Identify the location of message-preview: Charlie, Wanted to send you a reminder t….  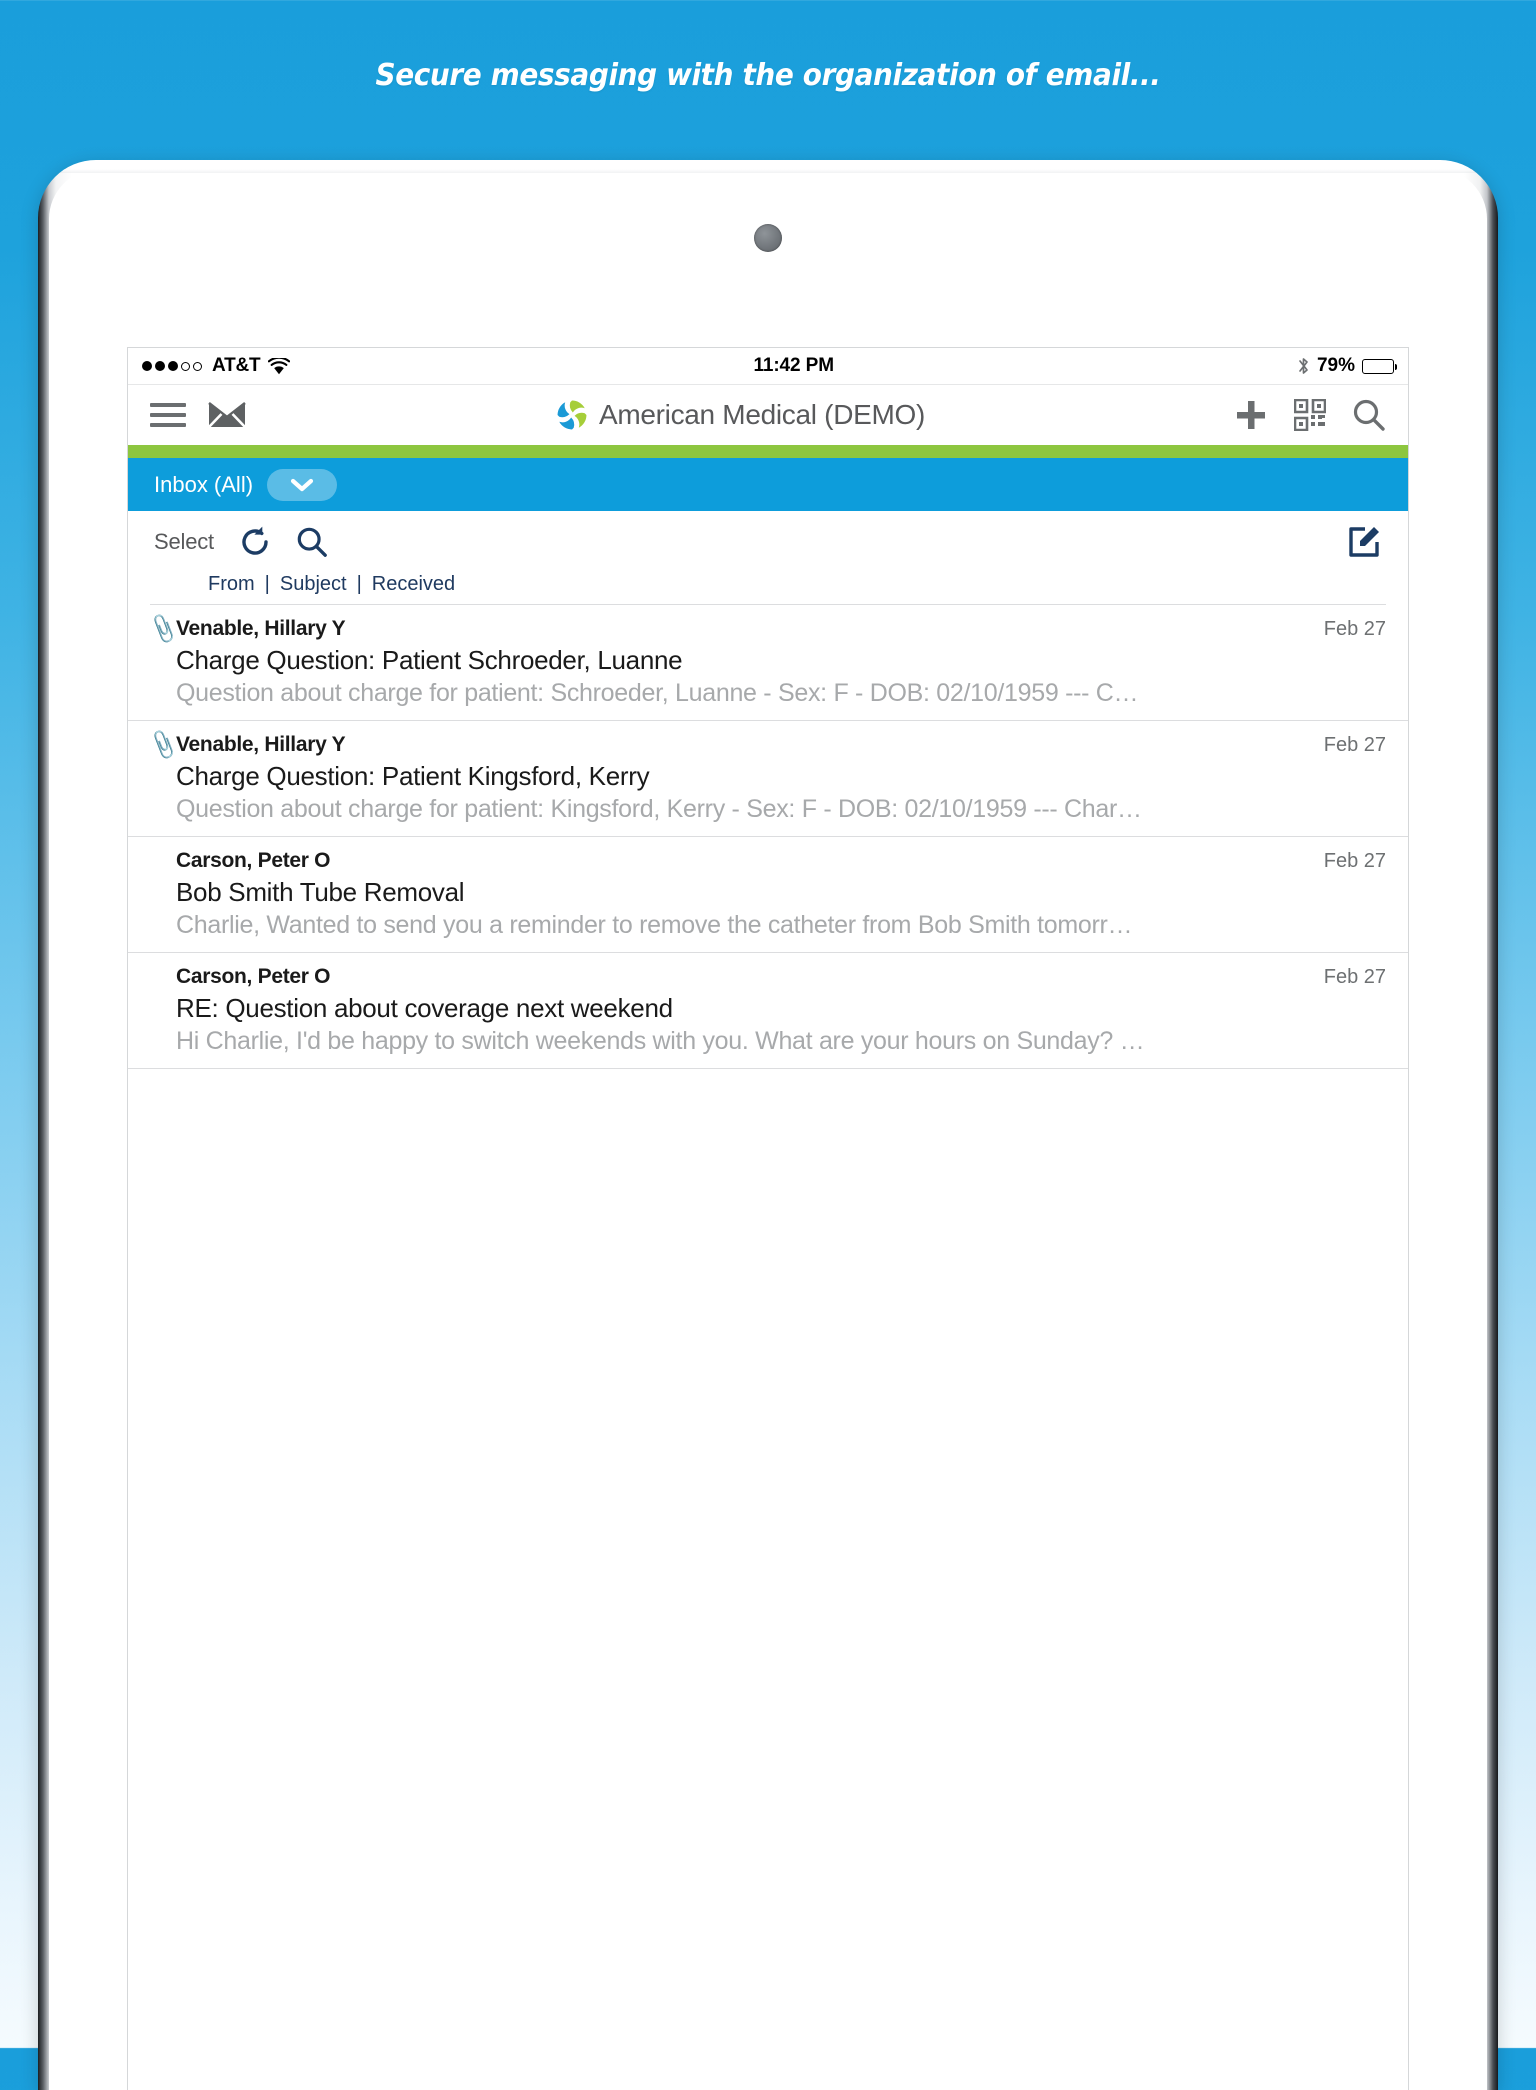
(654, 925).